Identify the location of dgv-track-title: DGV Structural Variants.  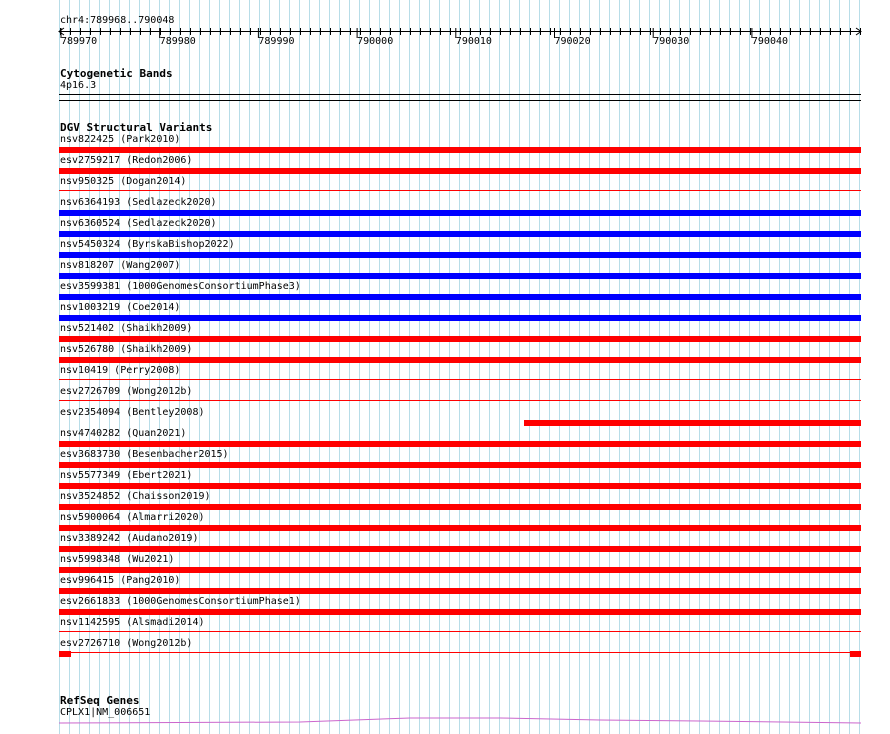
(136, 127).